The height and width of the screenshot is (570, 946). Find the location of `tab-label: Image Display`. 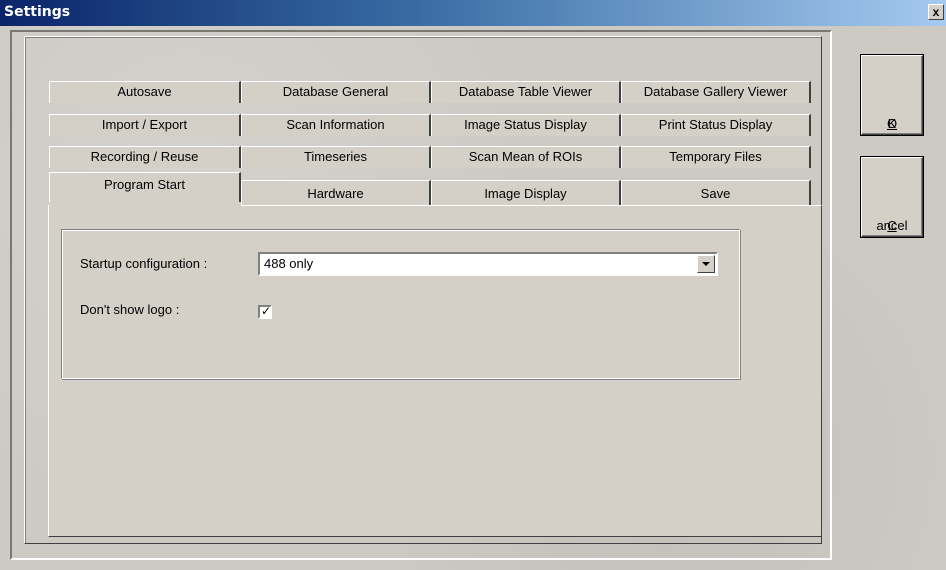

tab-label: Image Display is located at coordinates (525, 193).